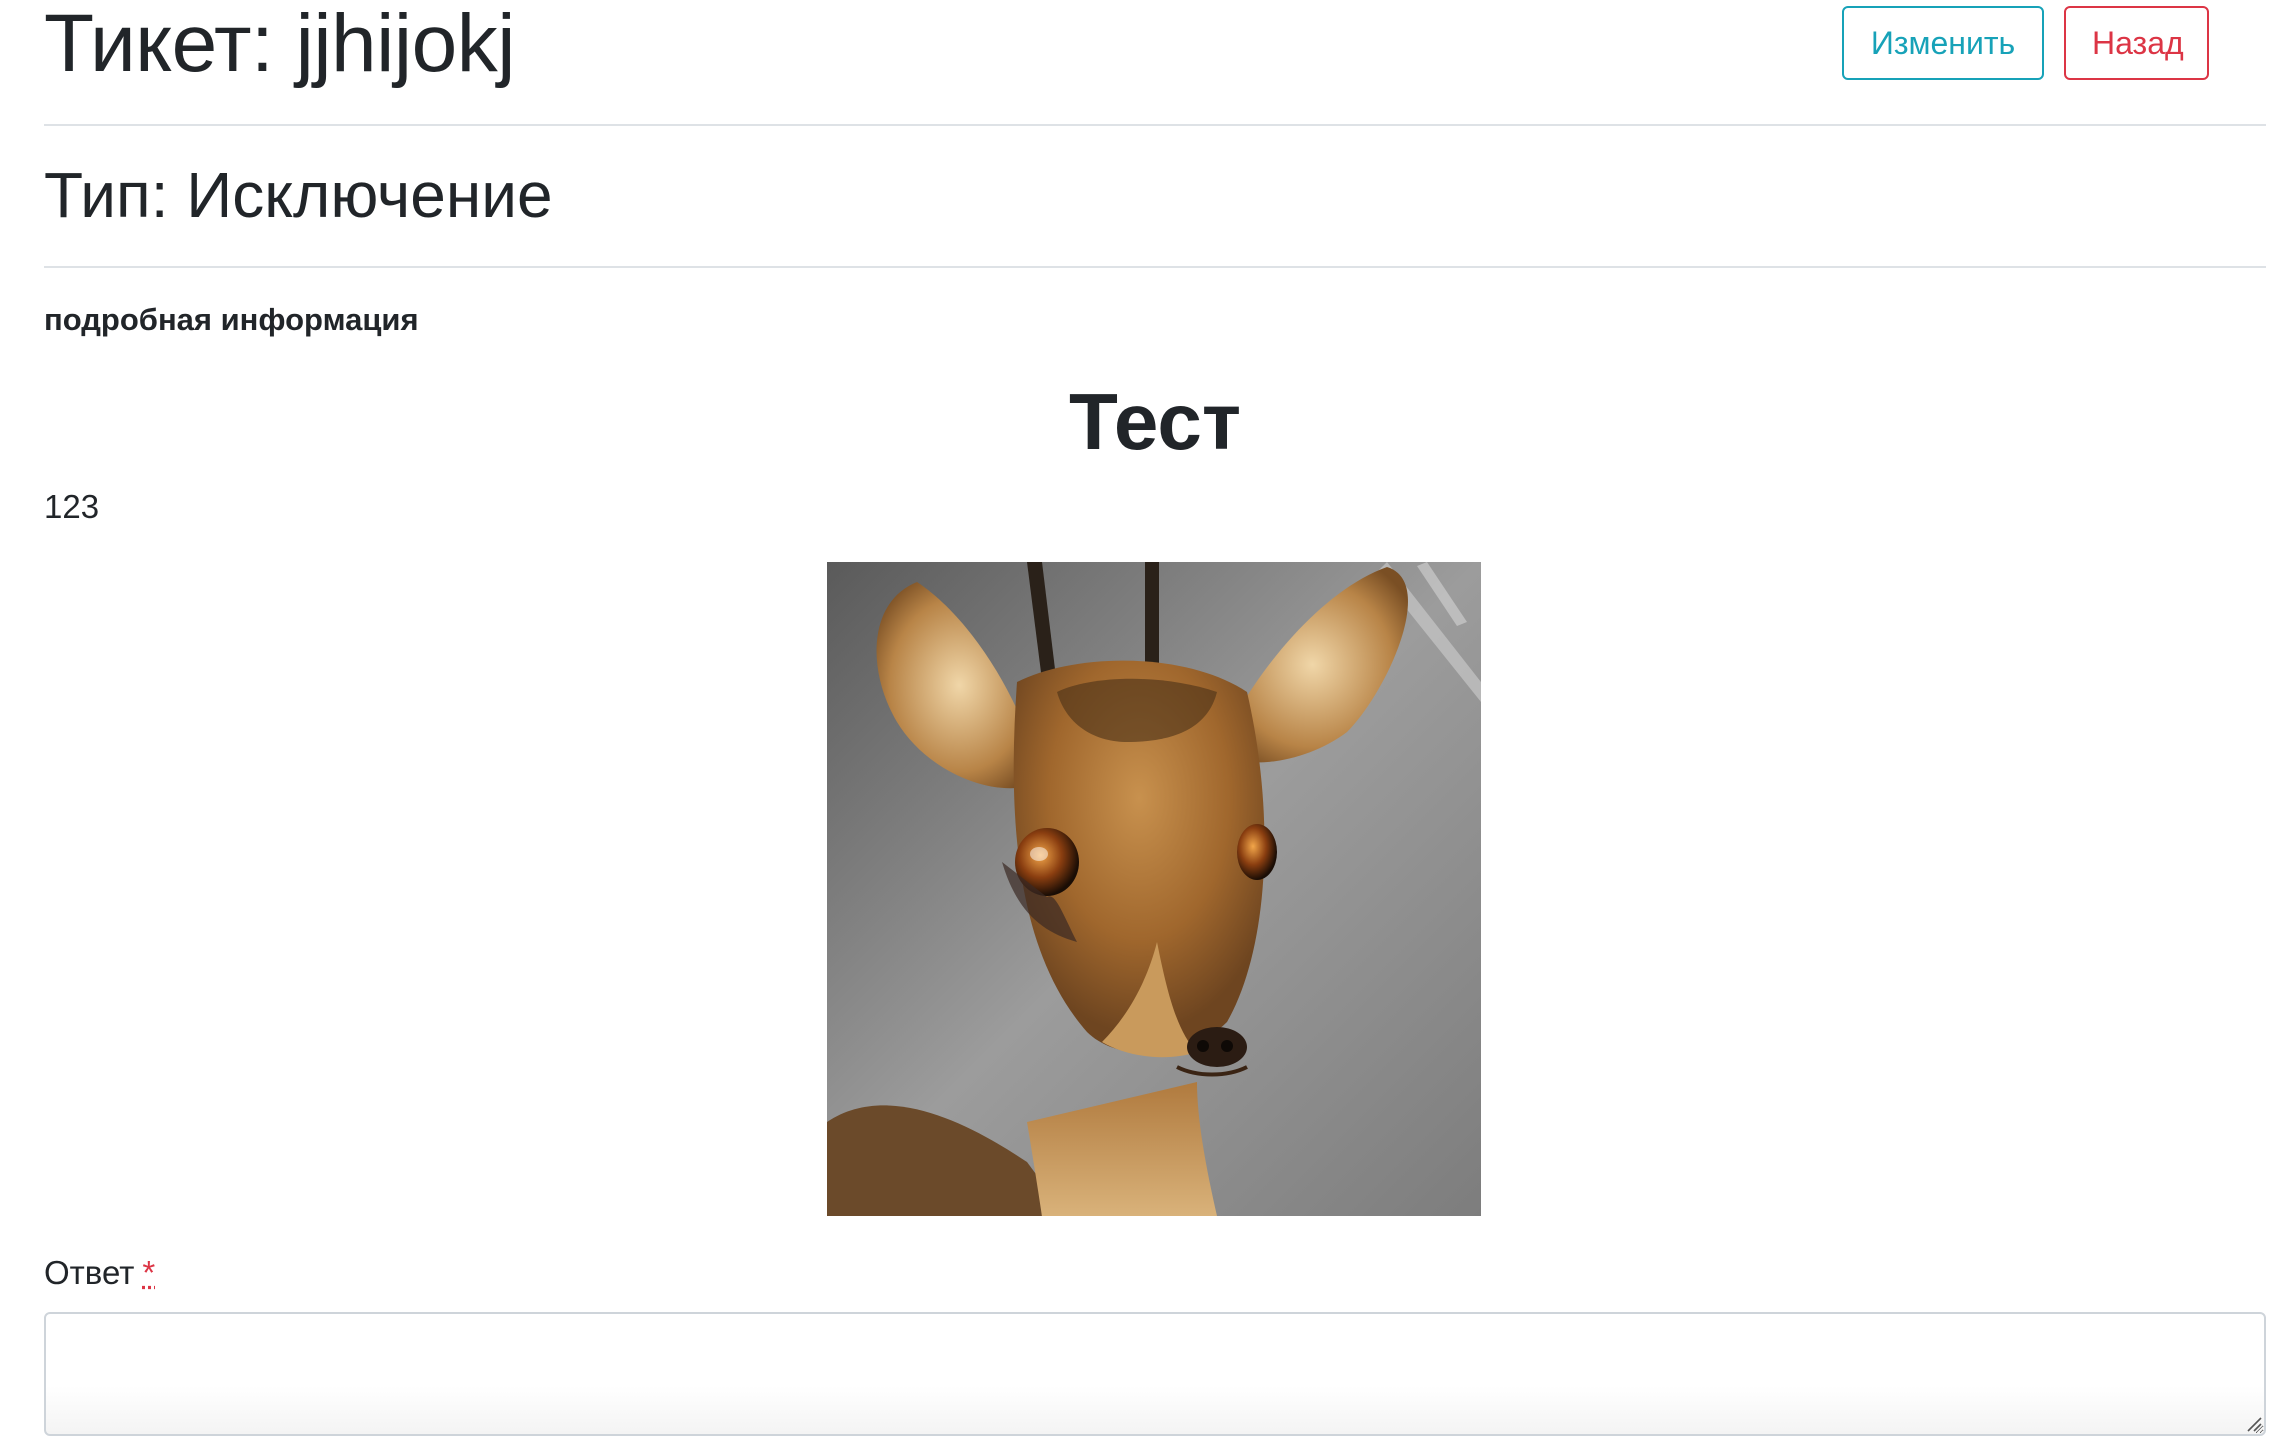 Image resolution: width=2290 pixels, height=1440 pixels. Describe the element at coordinates (279, 47) in the screenshot. I see `ticket-title: Тикет: jjhijokj` at that location.